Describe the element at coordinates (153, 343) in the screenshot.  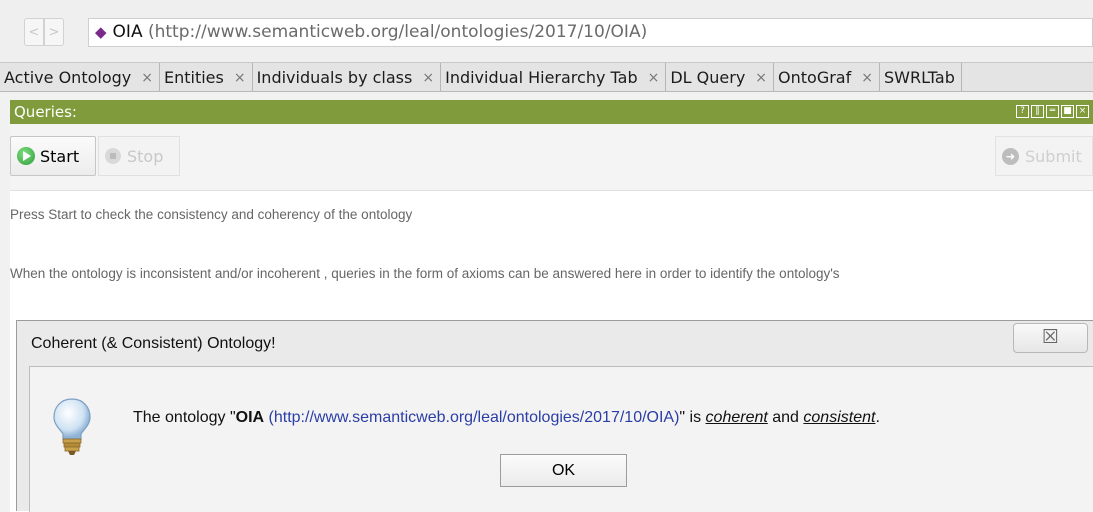
I see `dialog-title: Coherent (& Consistent) Ontology!` at that location.